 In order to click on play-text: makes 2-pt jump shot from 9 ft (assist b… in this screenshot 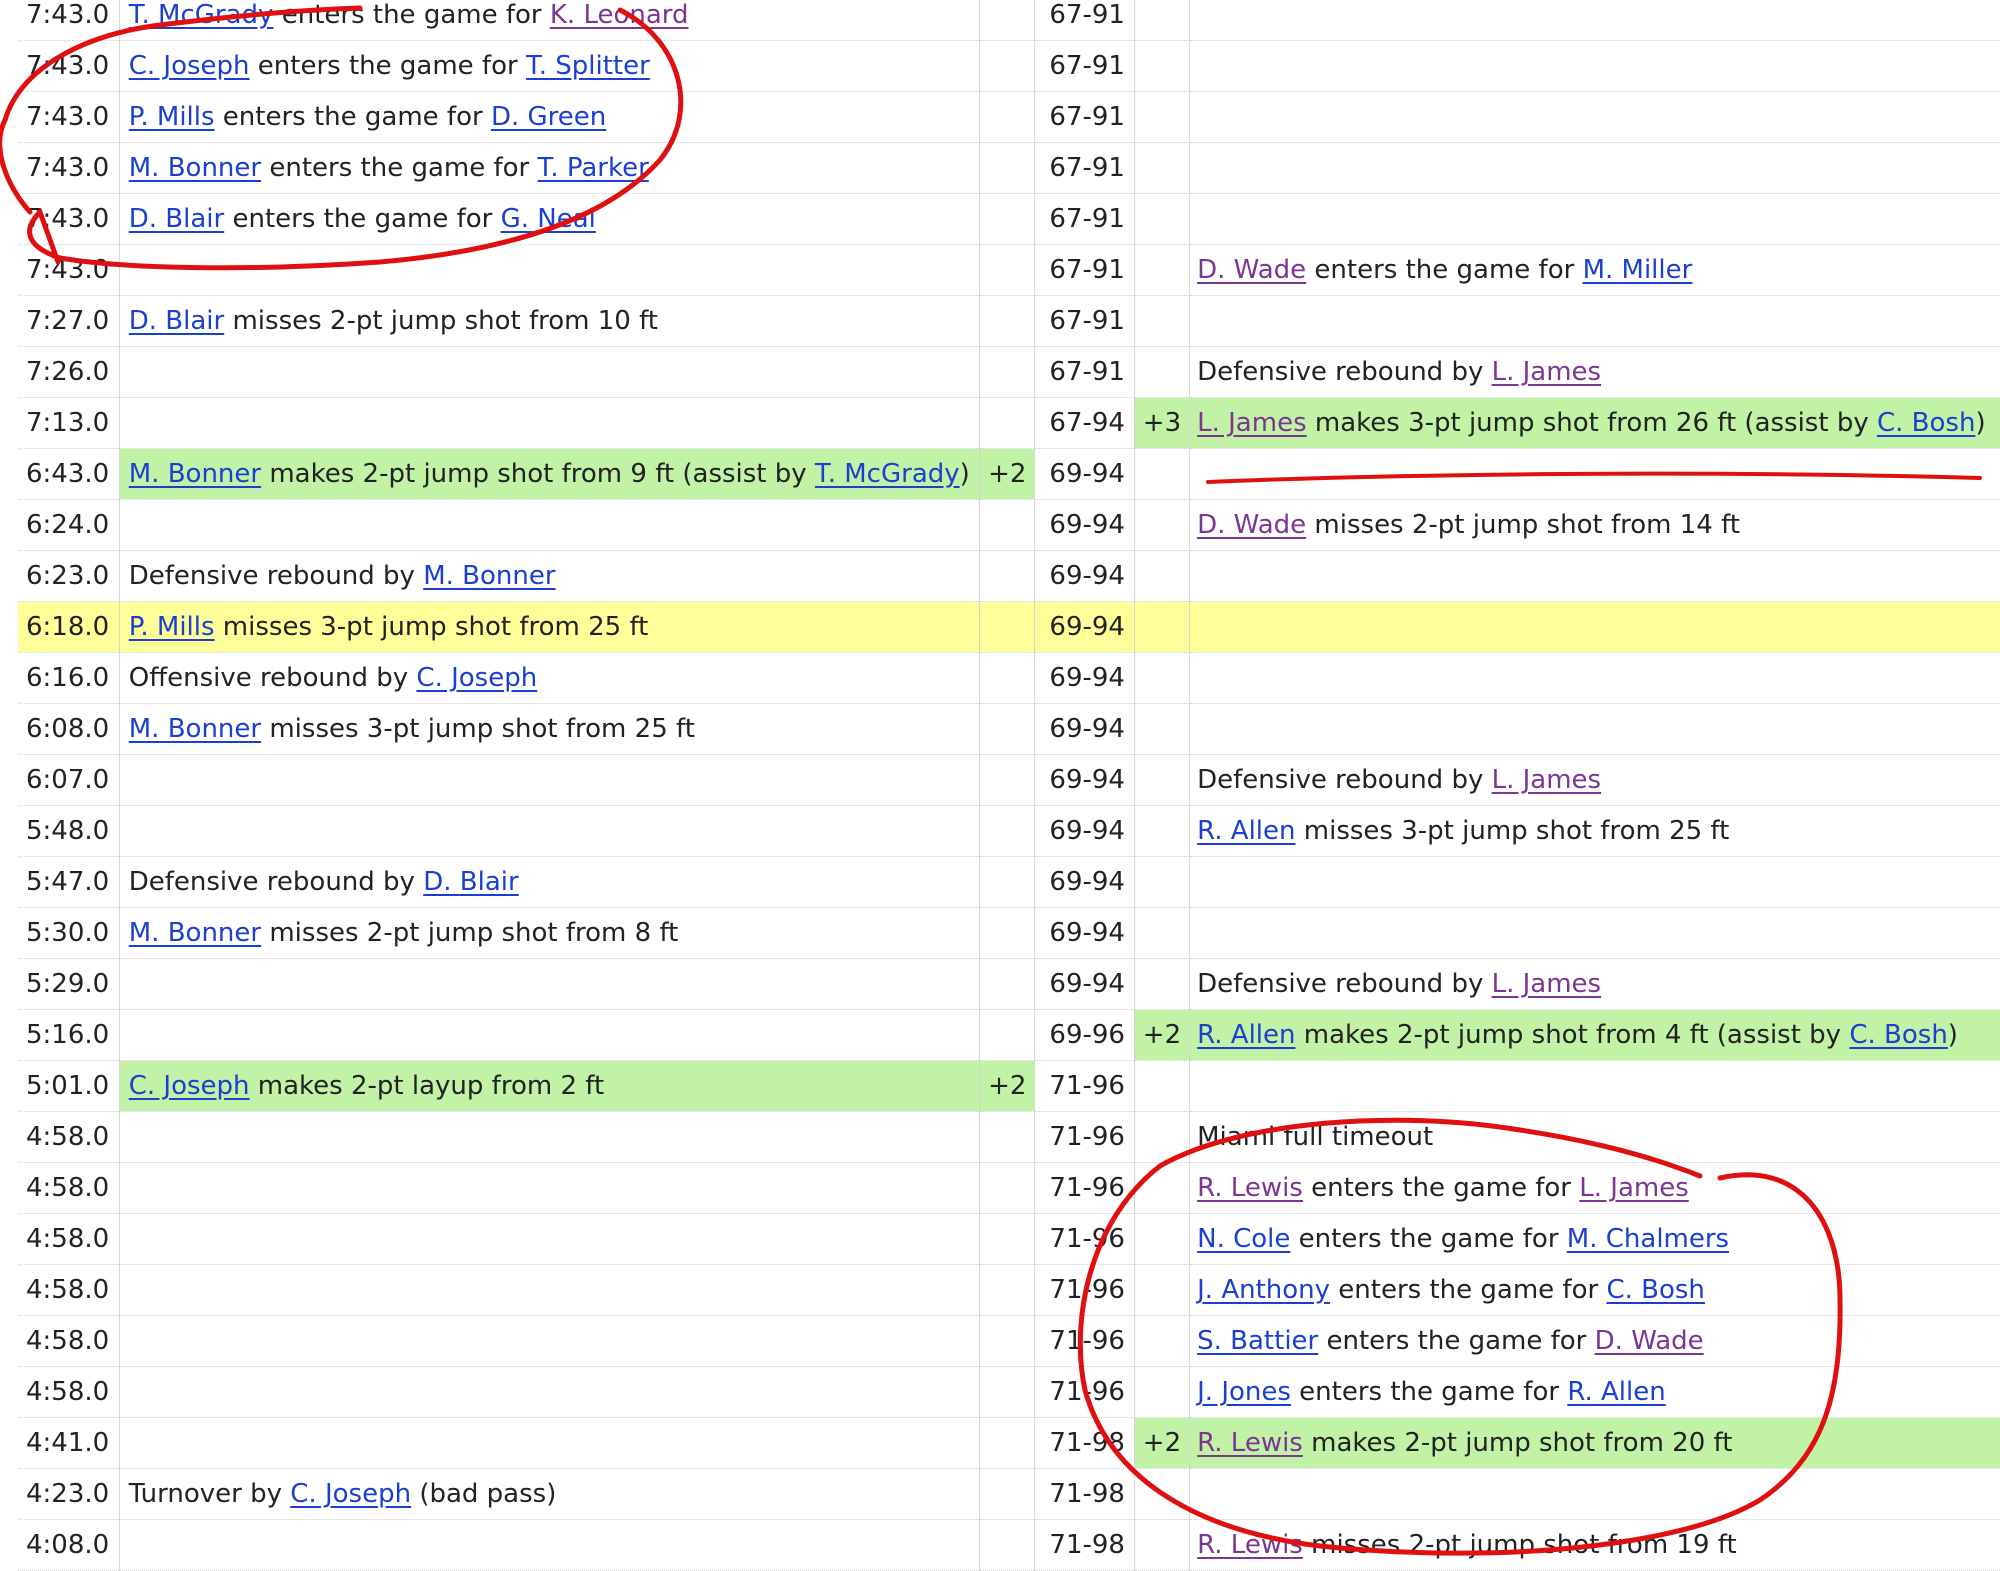, I will do `click(538, 474)`.